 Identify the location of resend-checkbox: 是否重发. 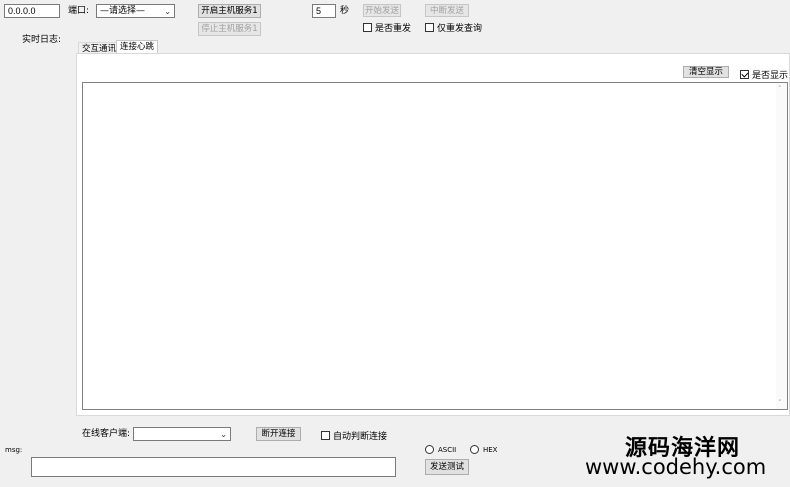
(387, 27).